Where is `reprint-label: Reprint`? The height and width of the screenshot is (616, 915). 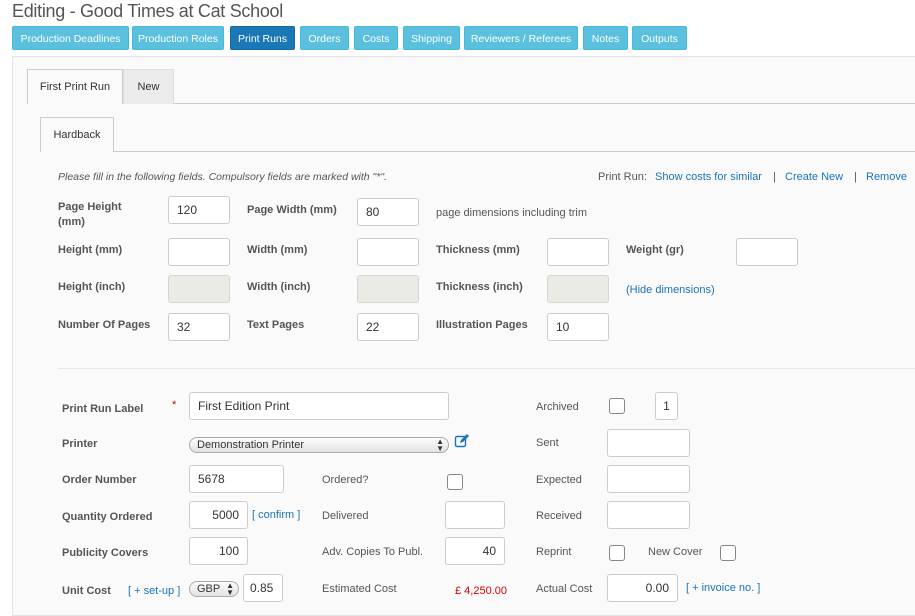 reprint-label: Reprint is located at coordinates (554, 552).